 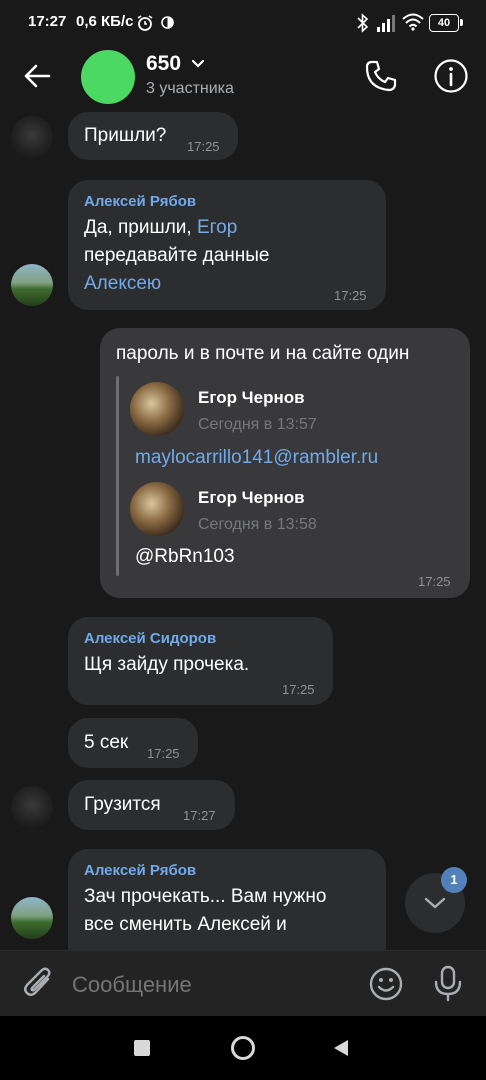 I want to click on message-text: Щя зайду прочека., so click(x=167, y=664).